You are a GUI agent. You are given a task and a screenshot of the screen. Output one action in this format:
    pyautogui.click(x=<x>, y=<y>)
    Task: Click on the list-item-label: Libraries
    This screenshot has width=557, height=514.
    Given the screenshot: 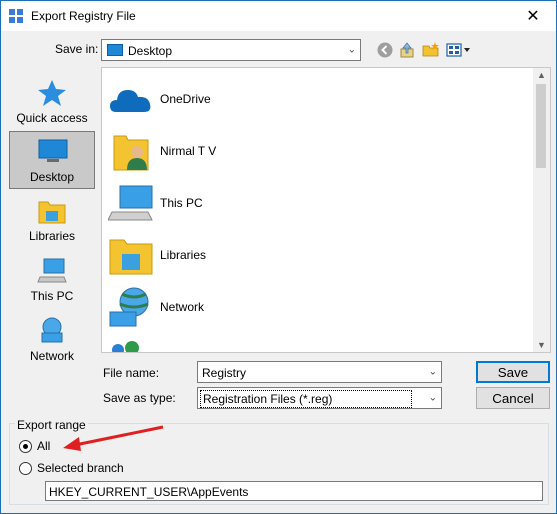 What is the action you would take?
    pyautogui.click(x=183, y=255)
    